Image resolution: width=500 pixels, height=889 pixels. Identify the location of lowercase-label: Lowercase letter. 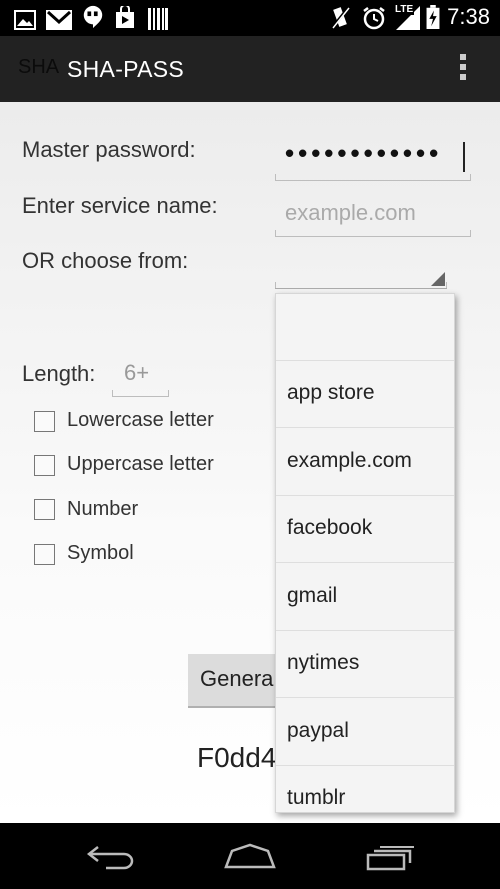
(140, 420).